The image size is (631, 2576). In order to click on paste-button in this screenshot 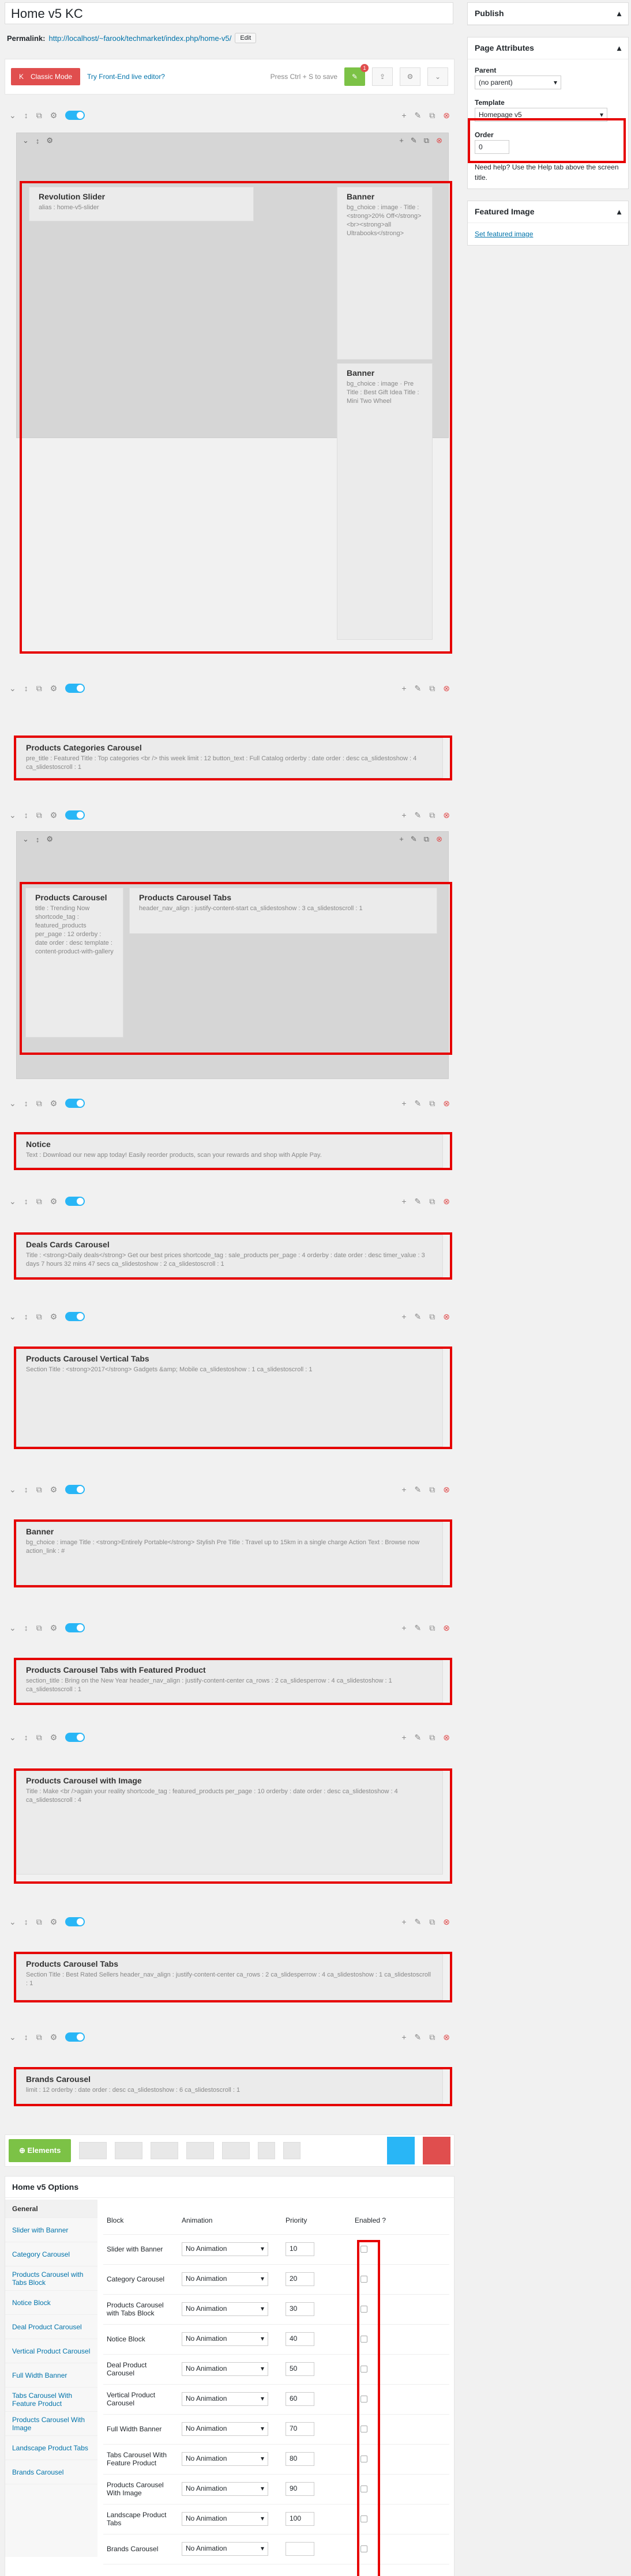, I will do `click(267, 2150)`.